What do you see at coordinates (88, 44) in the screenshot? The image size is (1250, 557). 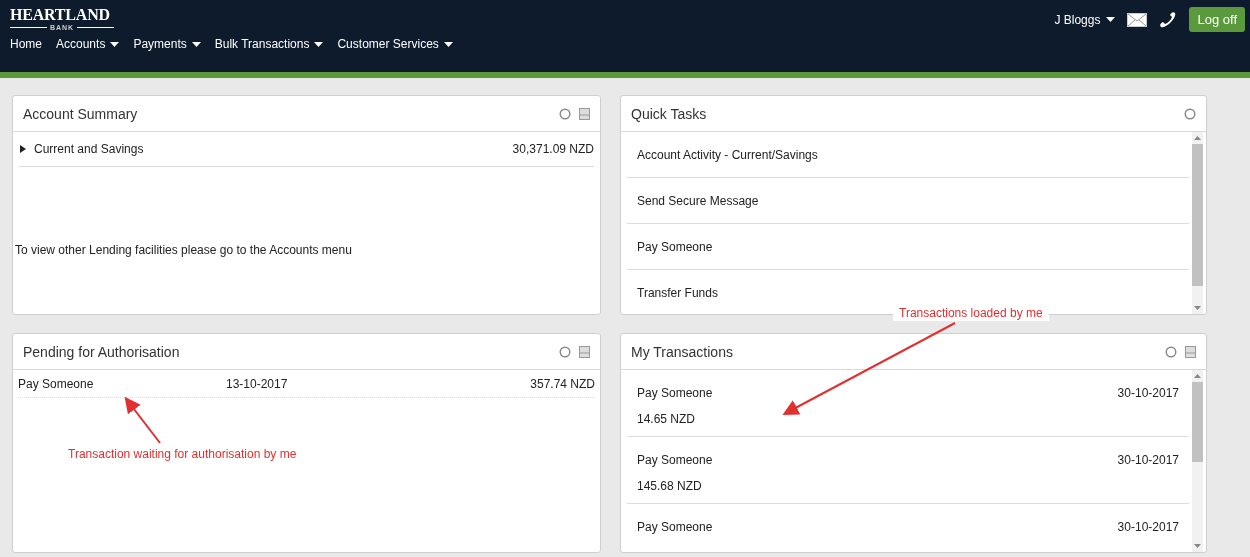 I see `nav-menu-item: Accounts` at bounding box center [88, 44].